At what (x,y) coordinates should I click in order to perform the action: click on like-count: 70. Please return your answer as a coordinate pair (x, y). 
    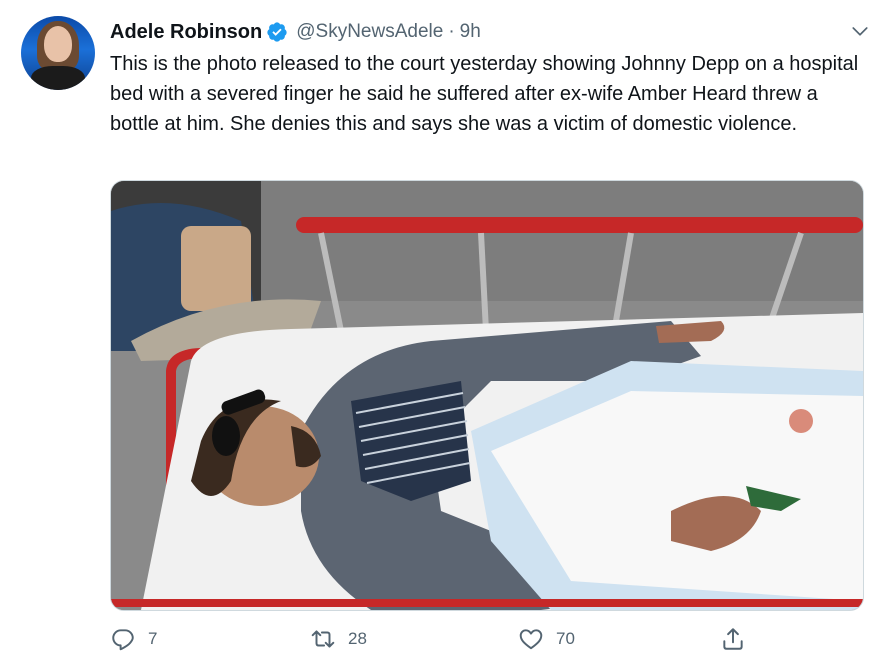
    Looking at the image, I should click on (565, 638).